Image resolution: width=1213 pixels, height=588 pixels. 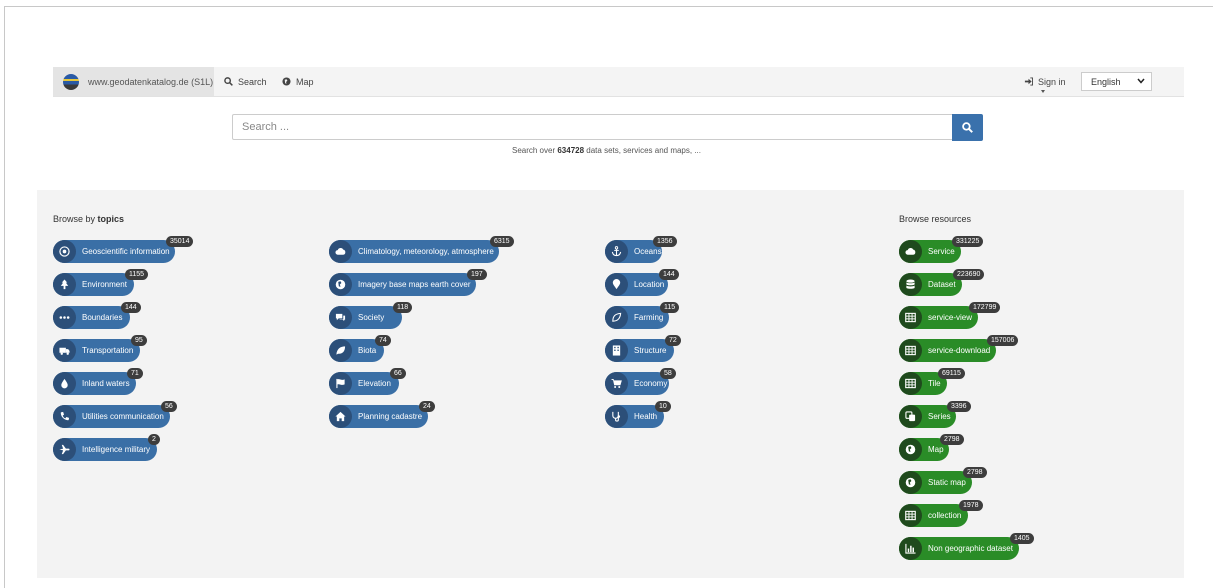 I want to click on topic-pill-boundaries: Boundaries, so click(x=91, y=317).